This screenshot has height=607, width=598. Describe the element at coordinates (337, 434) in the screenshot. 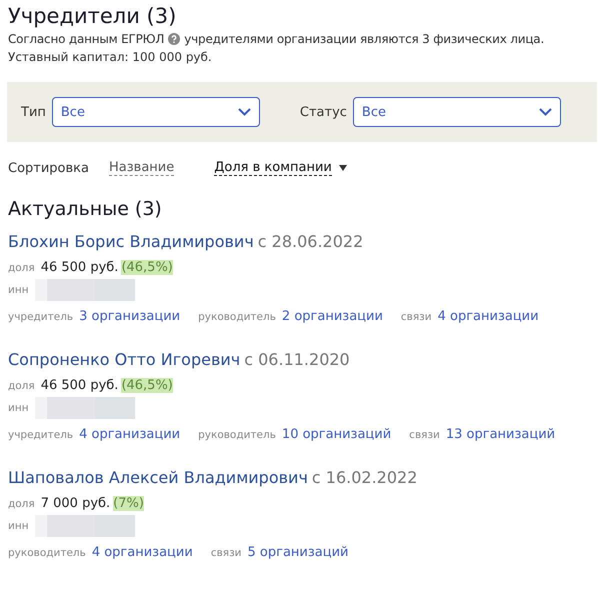

I see `organizations-link: 10 организаций` at that location.